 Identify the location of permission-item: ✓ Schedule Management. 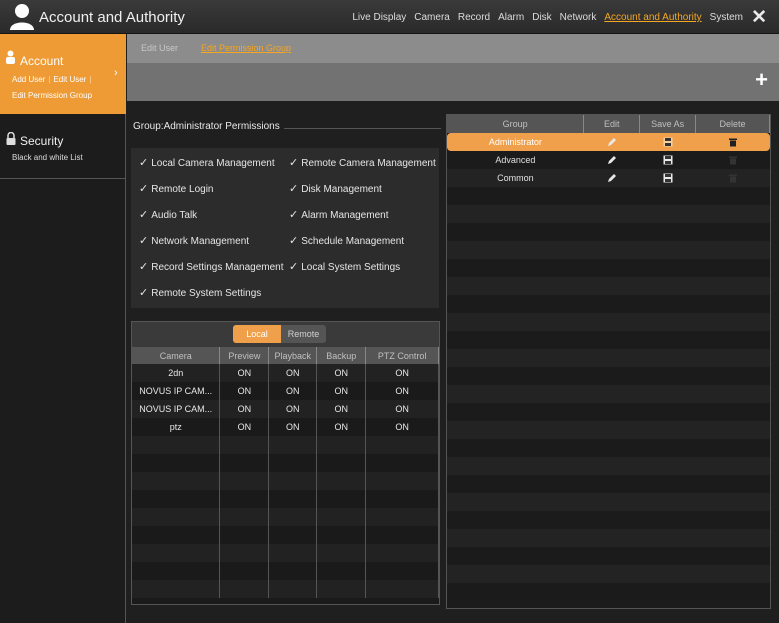
(346, 240).